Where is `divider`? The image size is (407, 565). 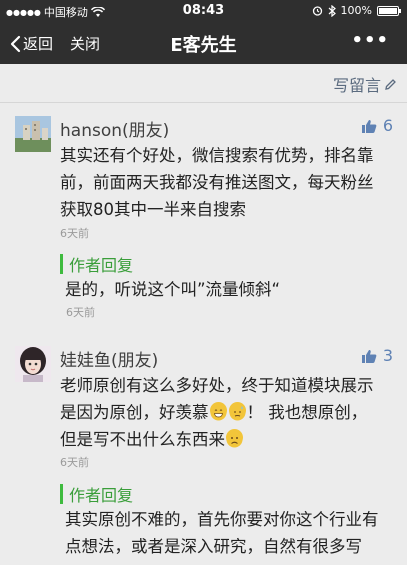 divider is located at coordinates (203, 102).